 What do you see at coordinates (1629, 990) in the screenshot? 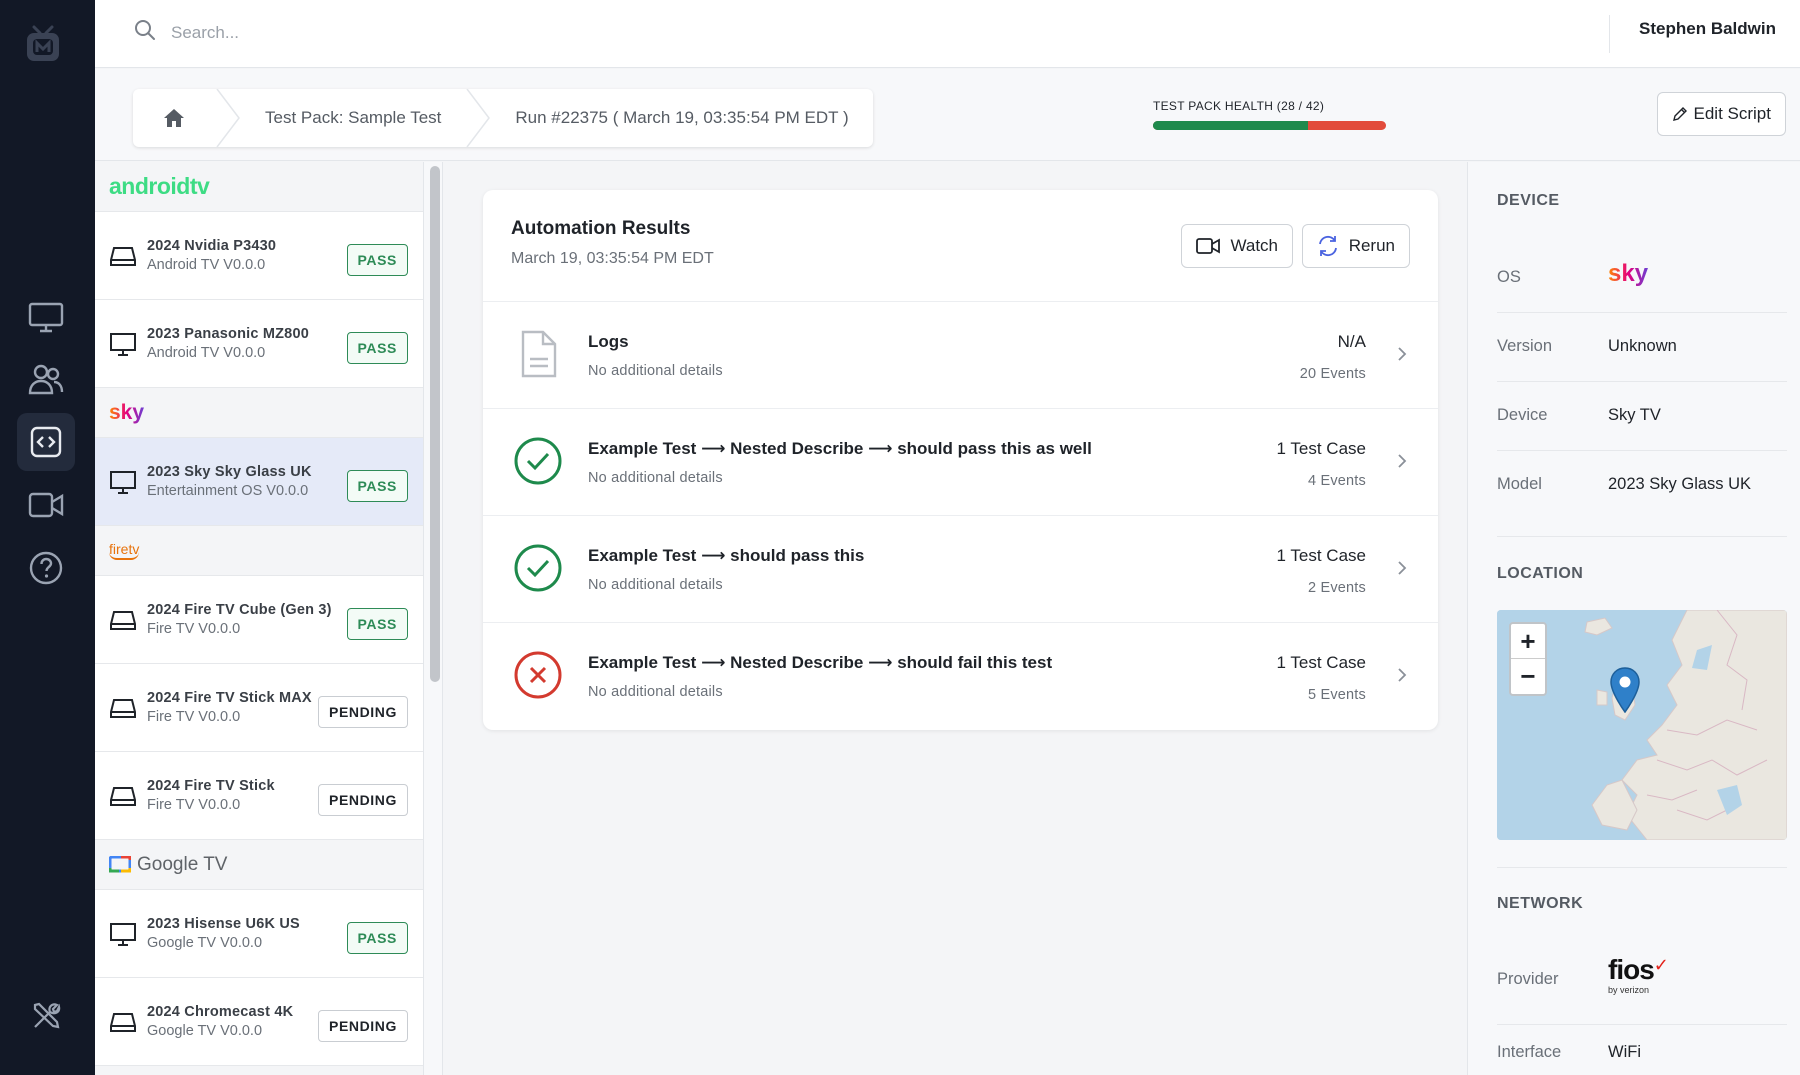
I see `fios-logo-sub: by verizon` at bounding box center [1629, 990].